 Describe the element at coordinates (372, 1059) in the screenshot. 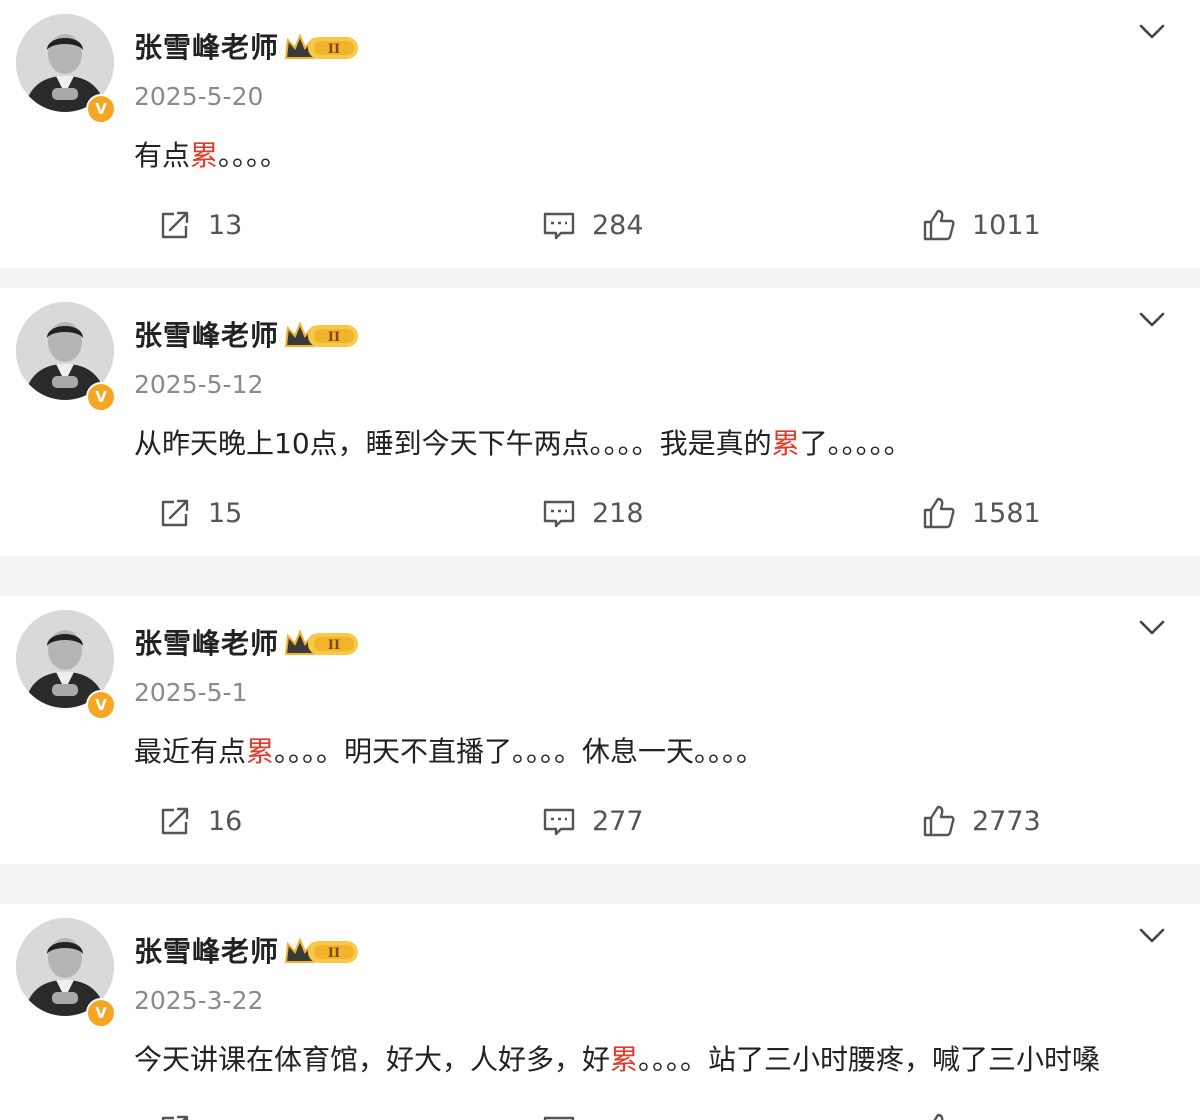

I see `text-segment: 今天讲课在体育馆，好大，人好多，好` at that location.